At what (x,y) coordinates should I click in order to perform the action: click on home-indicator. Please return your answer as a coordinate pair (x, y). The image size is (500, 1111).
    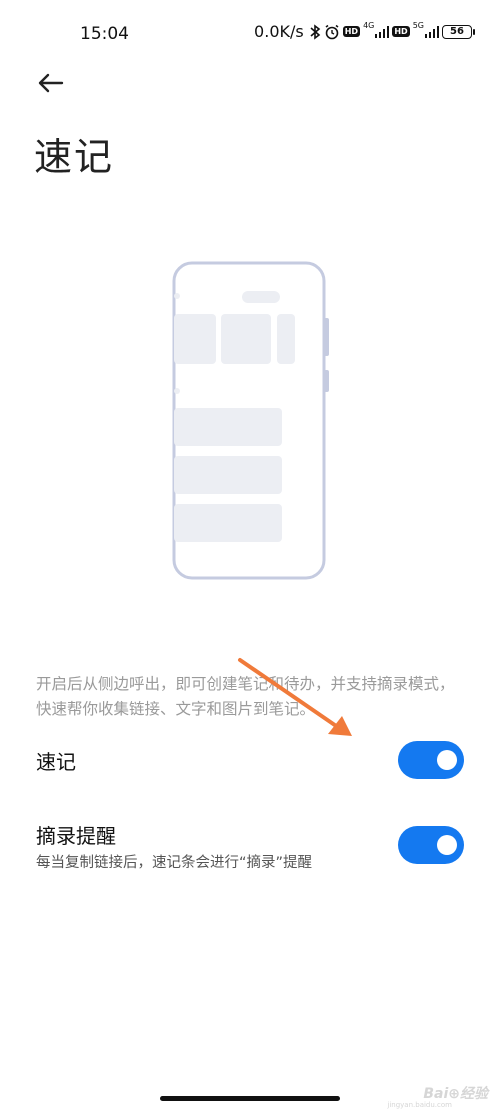
    Looking at the image, I should click on (250, 1098).